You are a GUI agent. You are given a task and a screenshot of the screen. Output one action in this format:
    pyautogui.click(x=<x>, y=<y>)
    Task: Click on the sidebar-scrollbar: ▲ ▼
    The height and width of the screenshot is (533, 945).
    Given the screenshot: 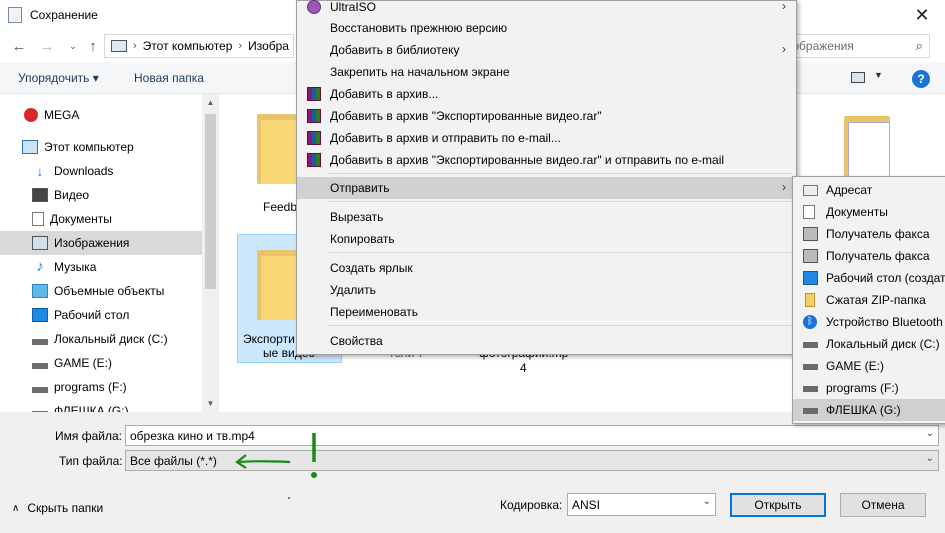 What is the action you would take?
    pyautogui.click(x=210, y=253)
    